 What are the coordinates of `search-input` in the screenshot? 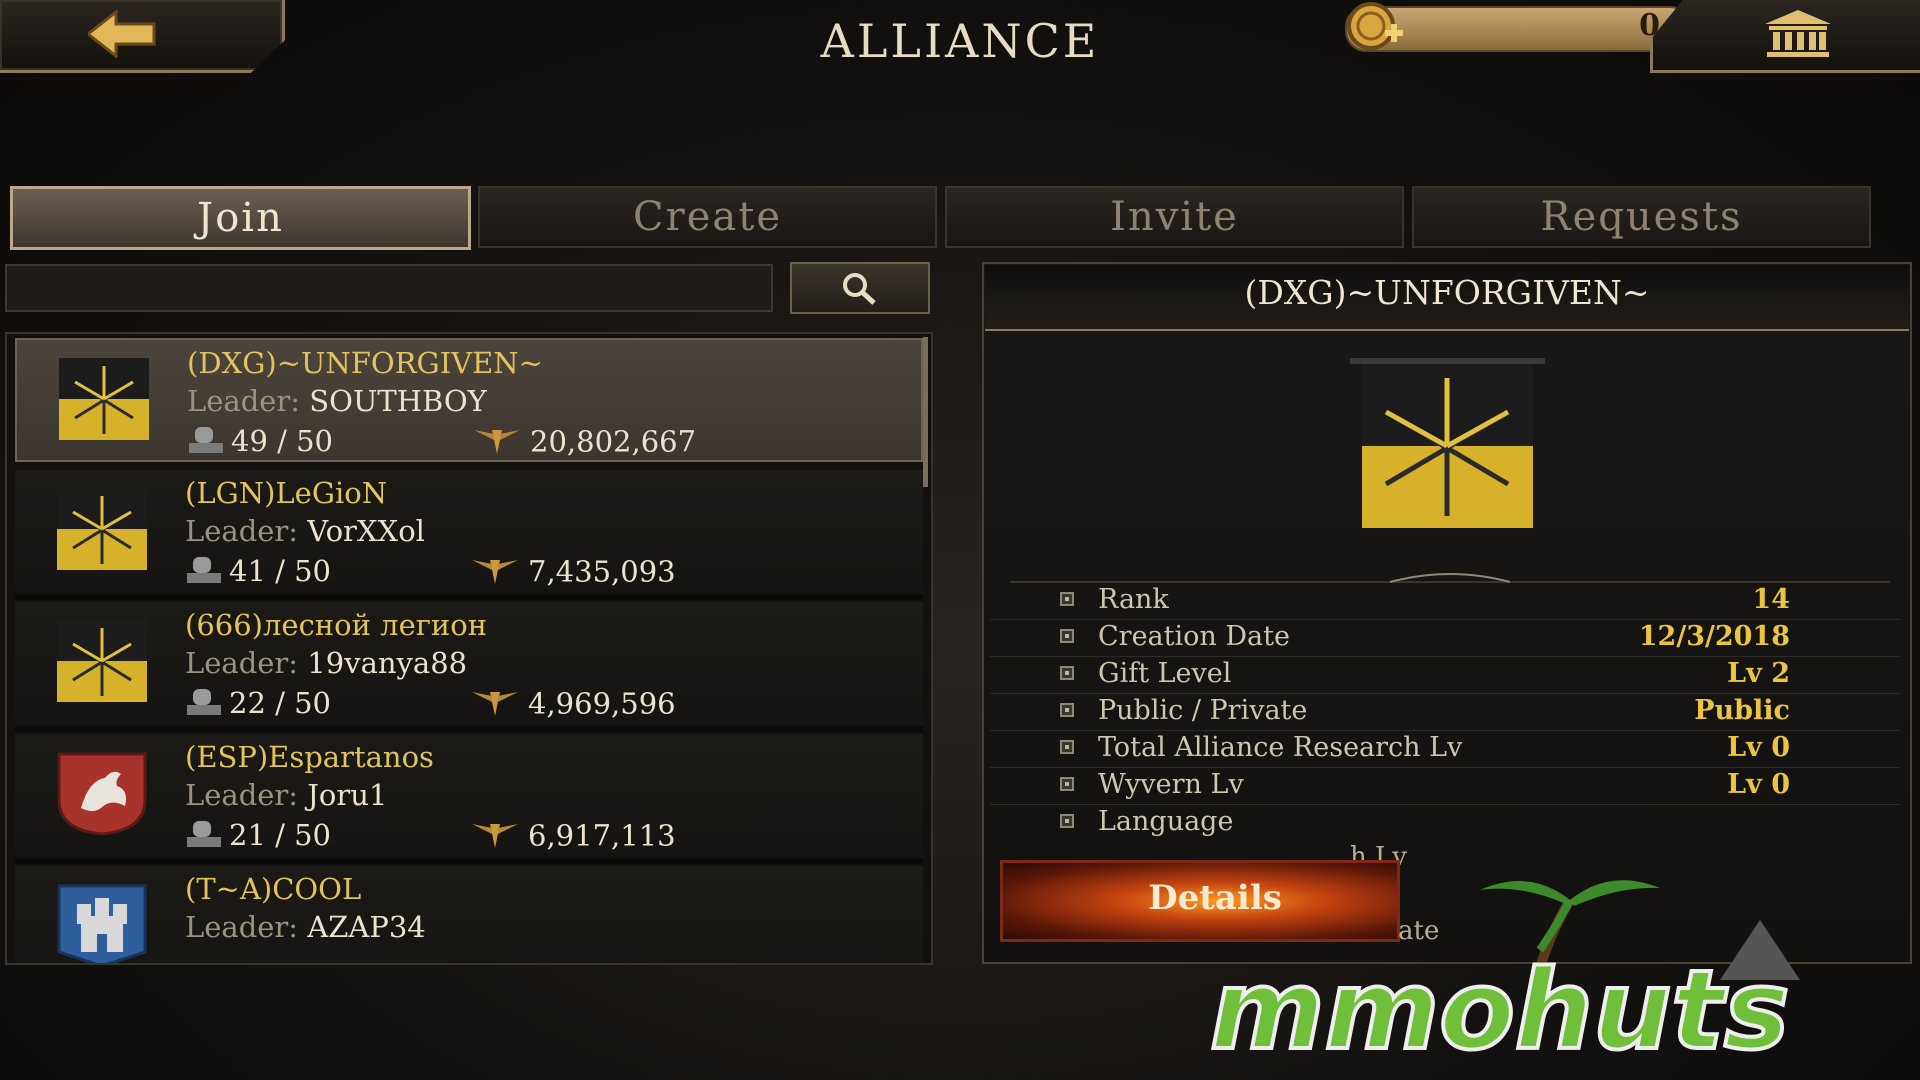 It's located at (389, 288).